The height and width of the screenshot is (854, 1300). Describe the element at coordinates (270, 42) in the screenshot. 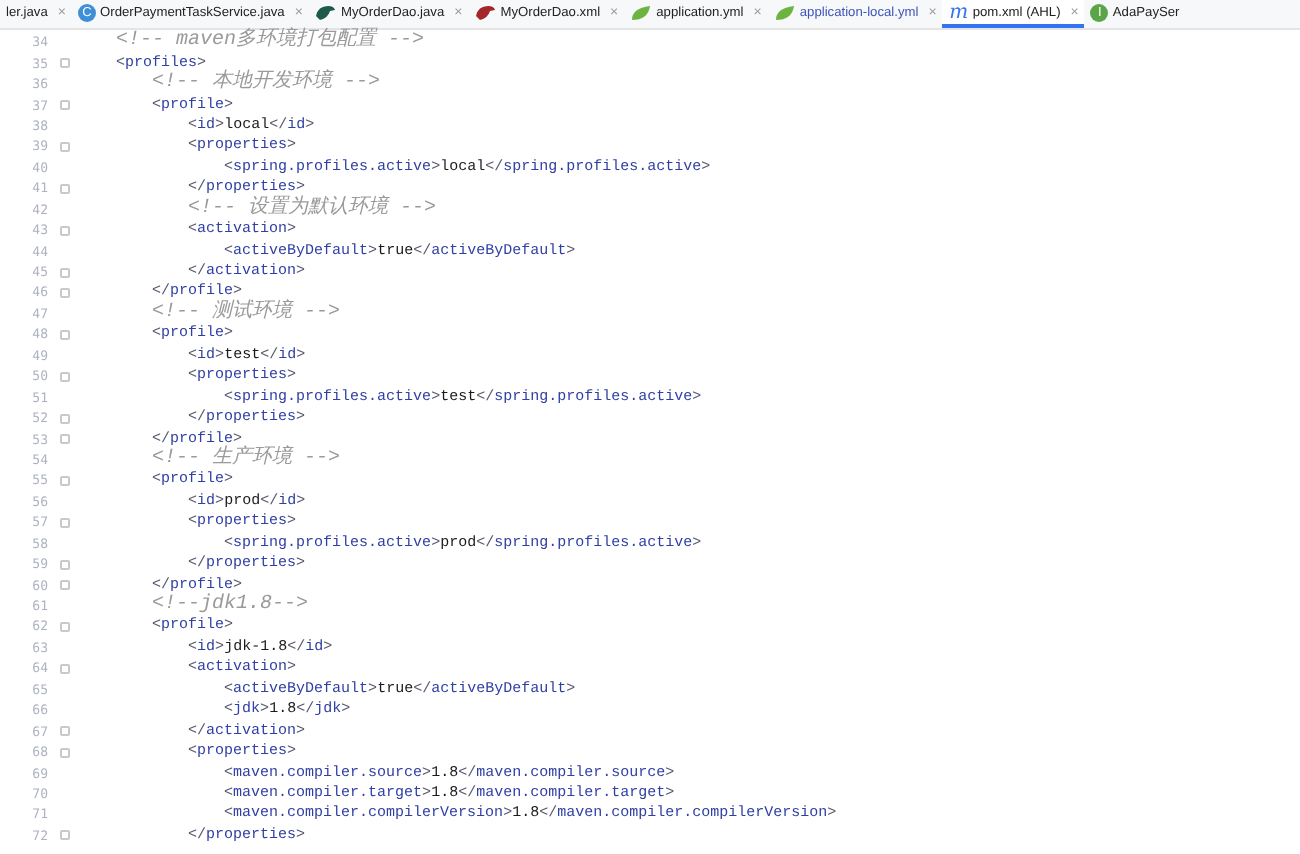

I see `code-comment: <!-- maven多环境打包配置 -->` at that location.